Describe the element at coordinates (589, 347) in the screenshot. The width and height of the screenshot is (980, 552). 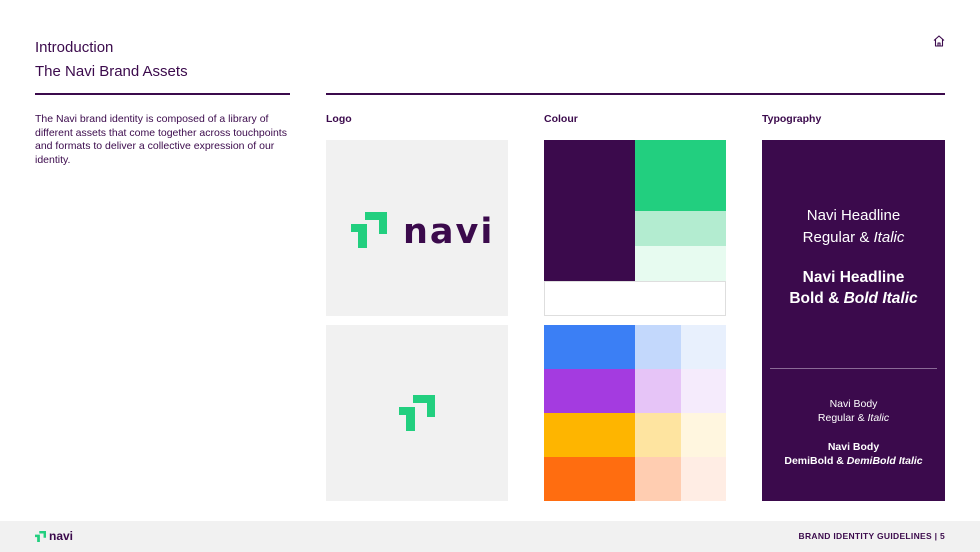
I see `swatch-blue` at that location.